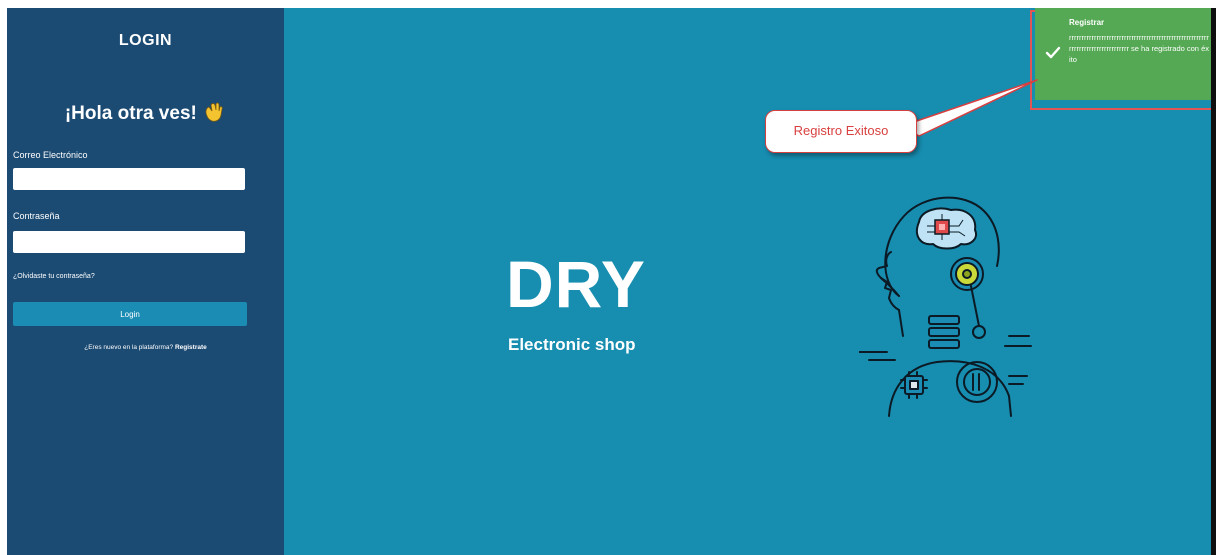 This screenshot has width=1216, height=555. Describe the element at coordinates (572, 344) in the screenshot. I see `brand-tagline: Electronic shop` at that location.